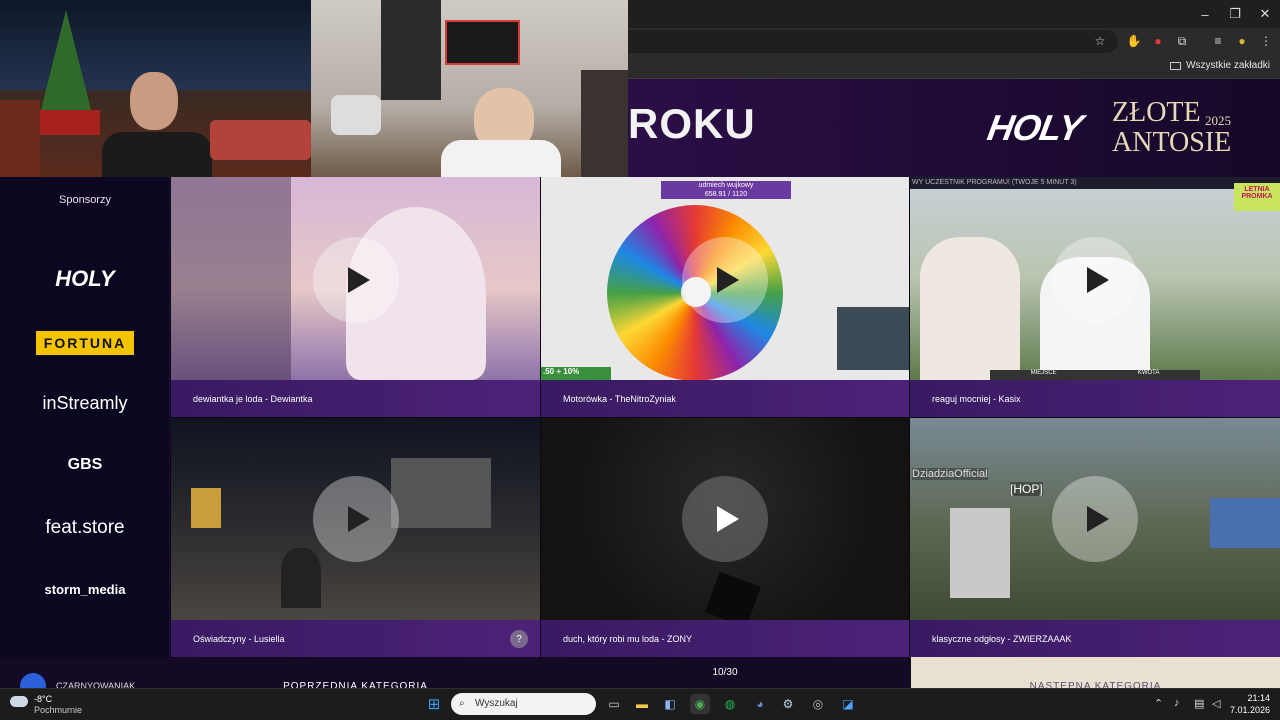 The image size is (1280, 720). What do you see at coordinates (848, 704) in the screenshot?
I see `app-icon: ◪` at bounding box center [848, 704].